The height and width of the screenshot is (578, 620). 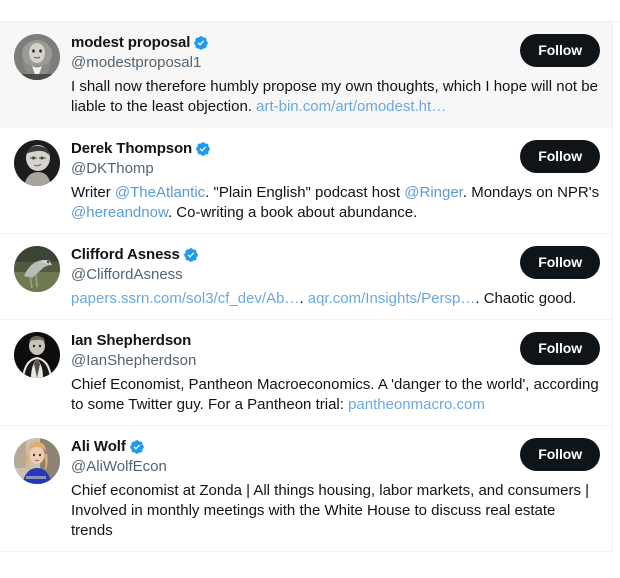 I want to click on user-name-line: Clifford Asness, so click(x=135, y=255).